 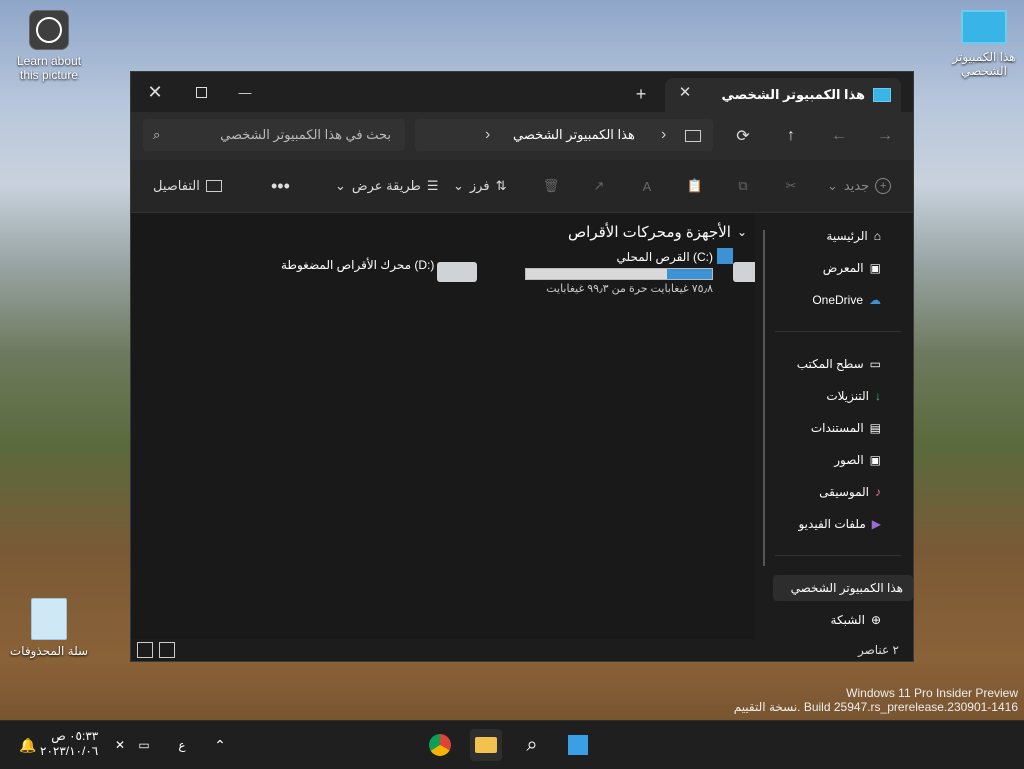 What do you see at coordinates (245, 92) in the screenshot?
I see `minimize-button: —` at bounding box center [245, 92].